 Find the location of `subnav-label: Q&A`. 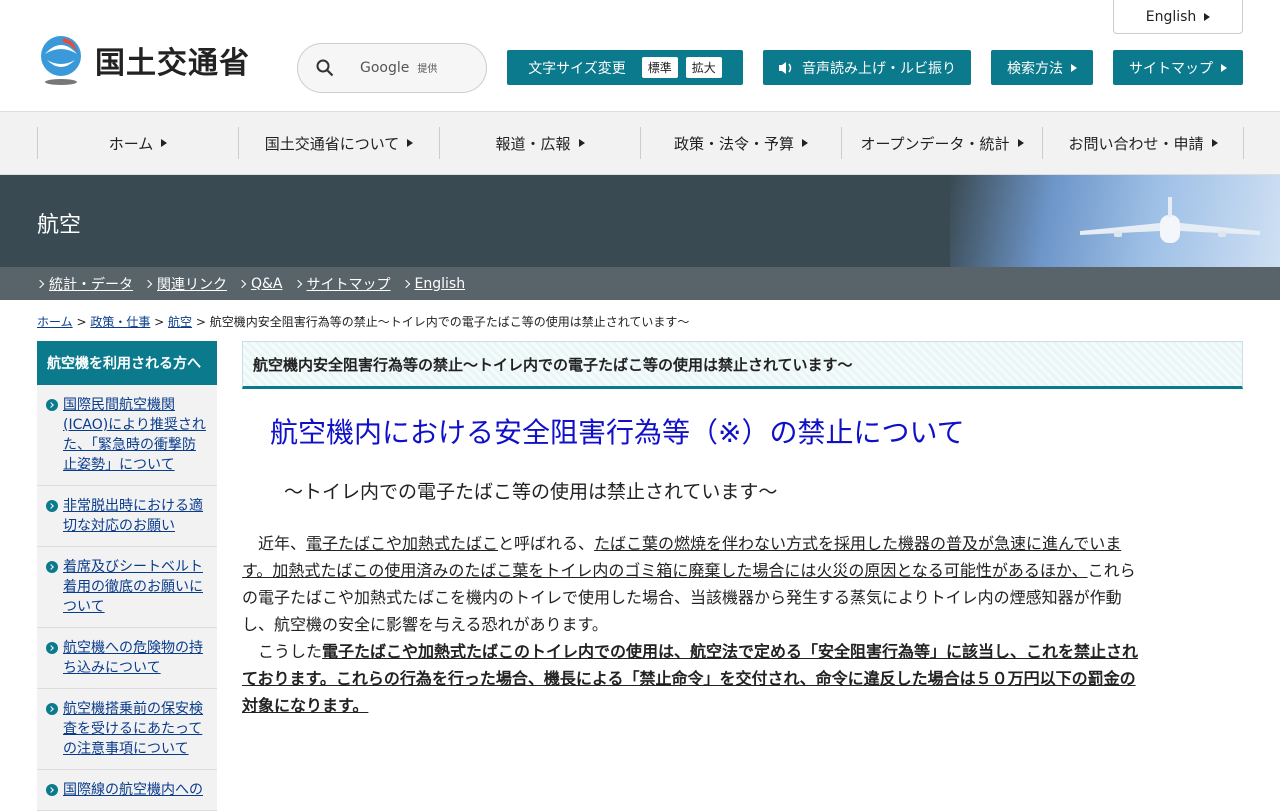

subnav-label: Q&A is located at coordinates (267, 283).